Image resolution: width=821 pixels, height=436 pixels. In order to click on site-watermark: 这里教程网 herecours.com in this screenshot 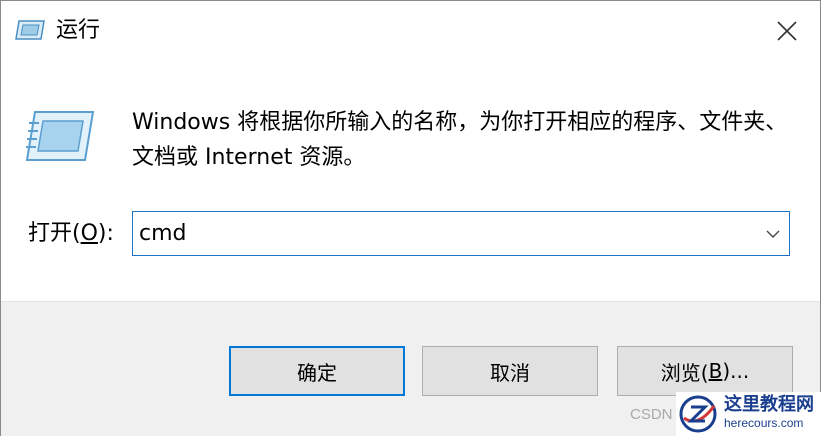, I will do `click(748, 414)`.